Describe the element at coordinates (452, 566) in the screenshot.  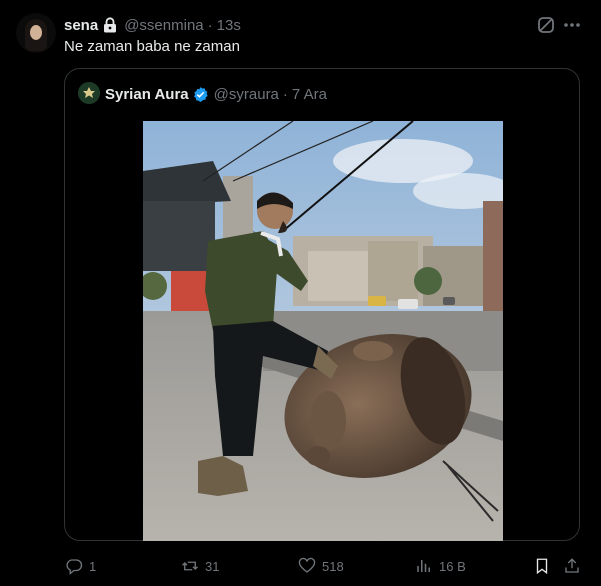
I see `views-count: 16 B` at that location.